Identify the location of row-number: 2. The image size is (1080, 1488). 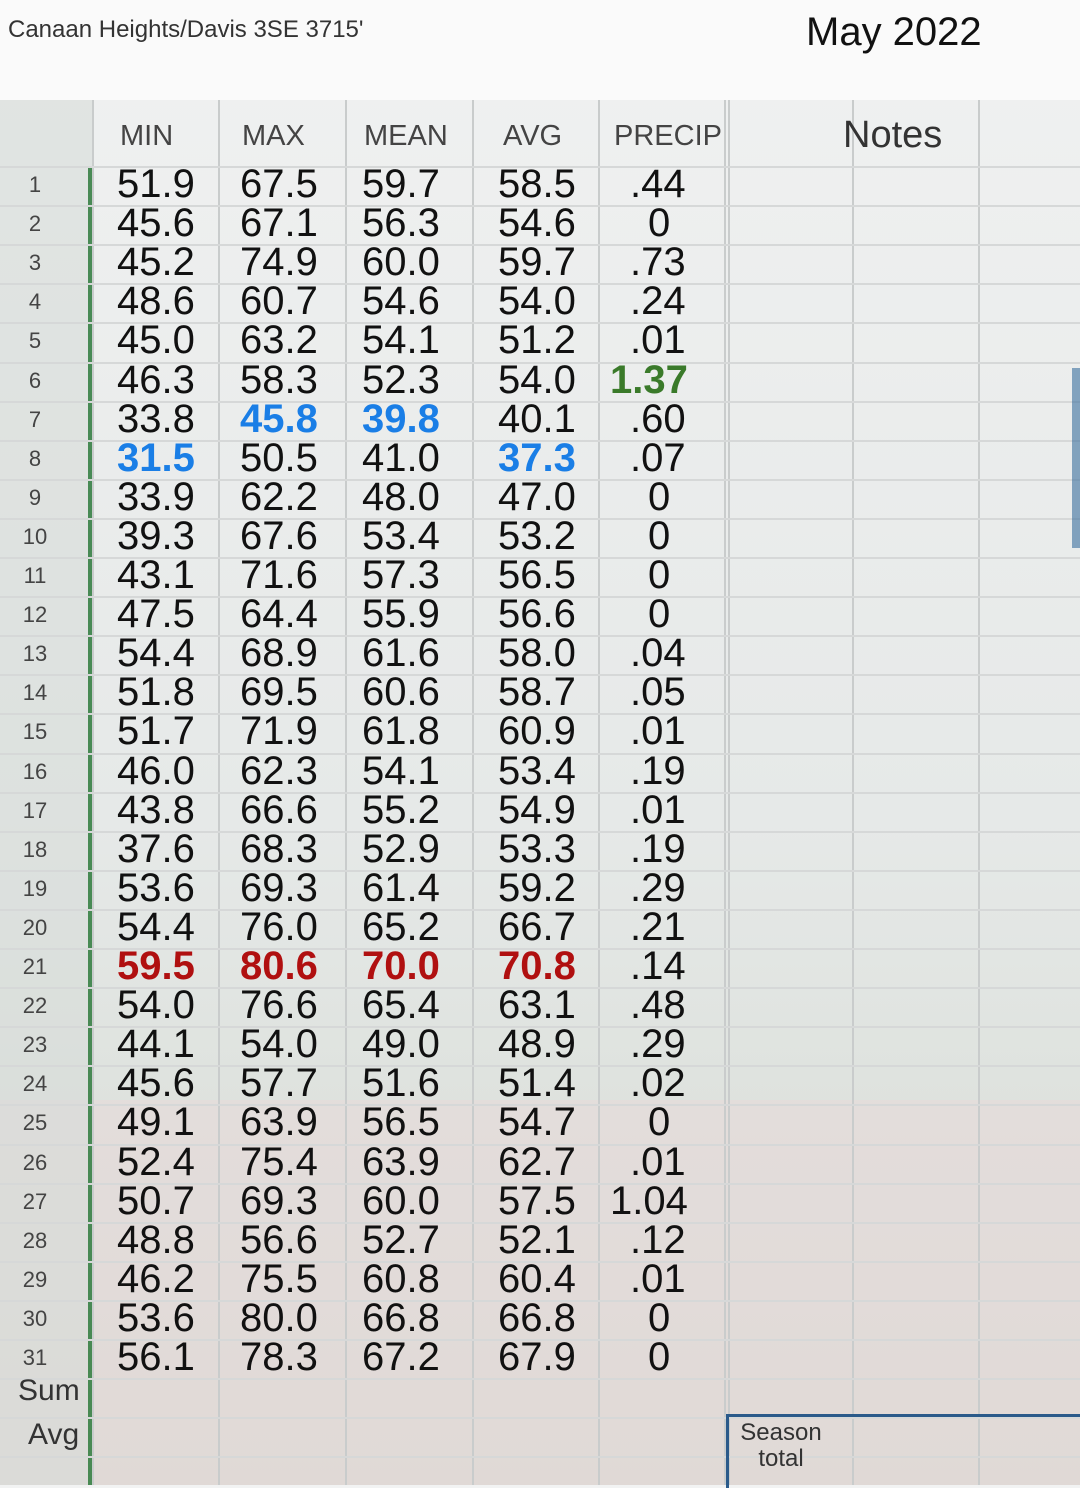
(35, 224).